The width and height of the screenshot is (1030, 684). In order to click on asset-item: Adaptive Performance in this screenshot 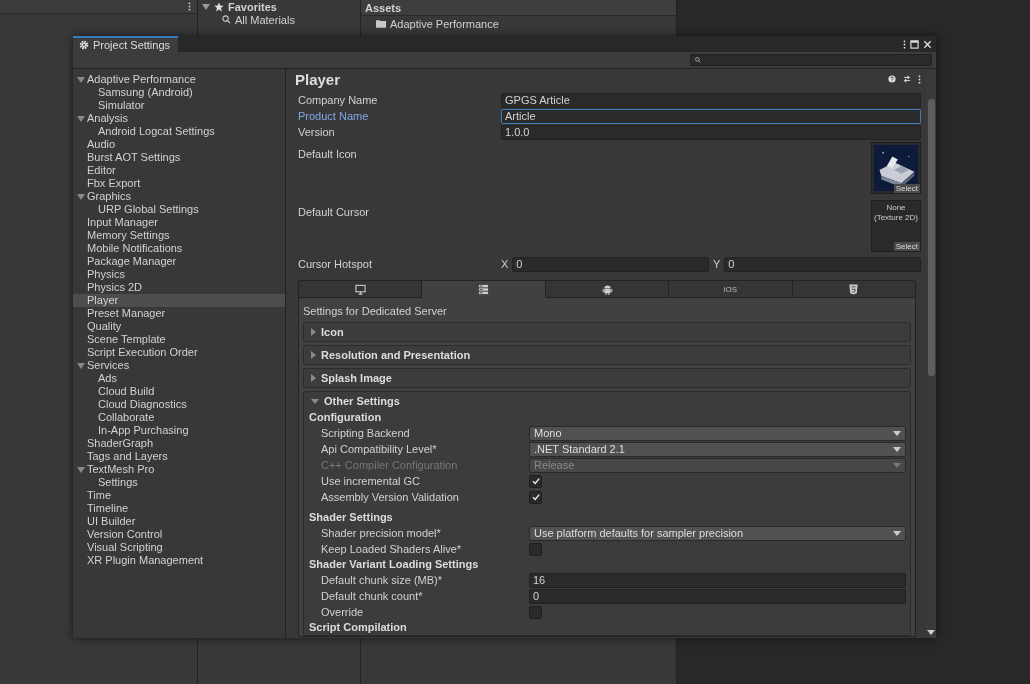, I will do `click(444, 23)`.